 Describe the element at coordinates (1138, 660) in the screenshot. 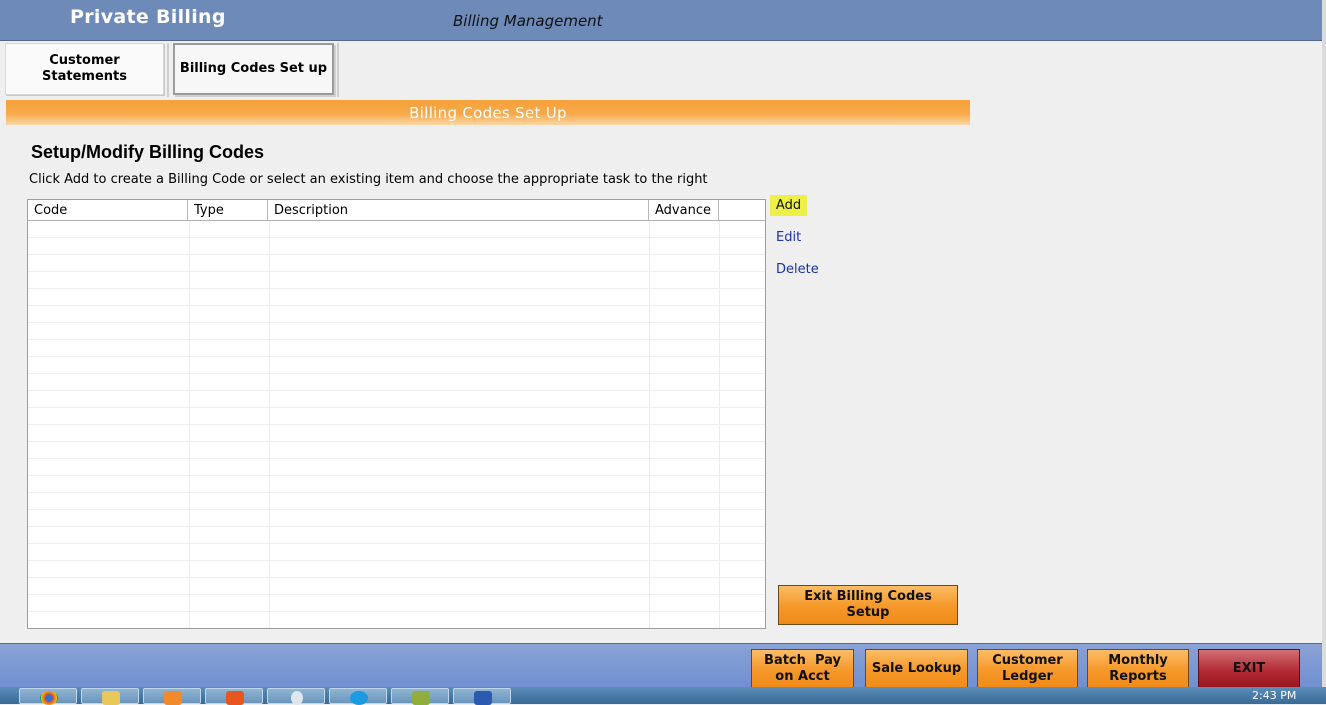

I see `button-label-line1: Monthly` at that location.